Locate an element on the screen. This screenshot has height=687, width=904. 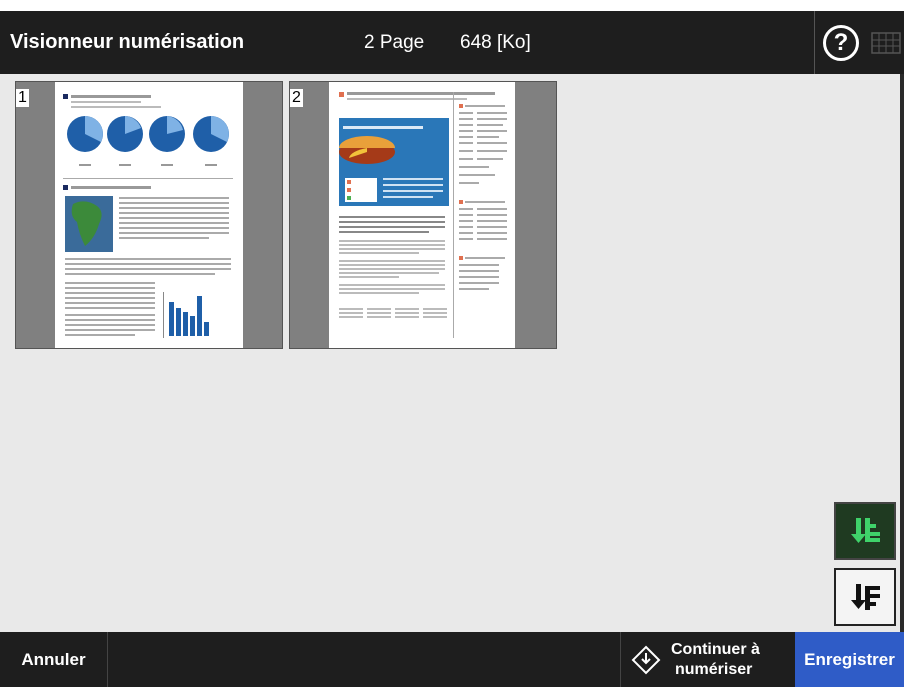
append-page-icon is located at coordinates (865, 597).